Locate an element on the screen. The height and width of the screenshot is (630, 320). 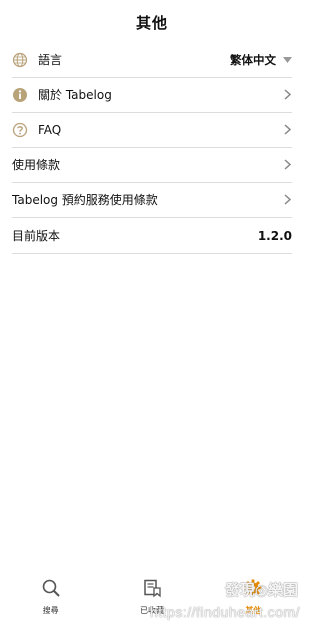
dropdown-caret-icon is located at coordinates (287, 60).